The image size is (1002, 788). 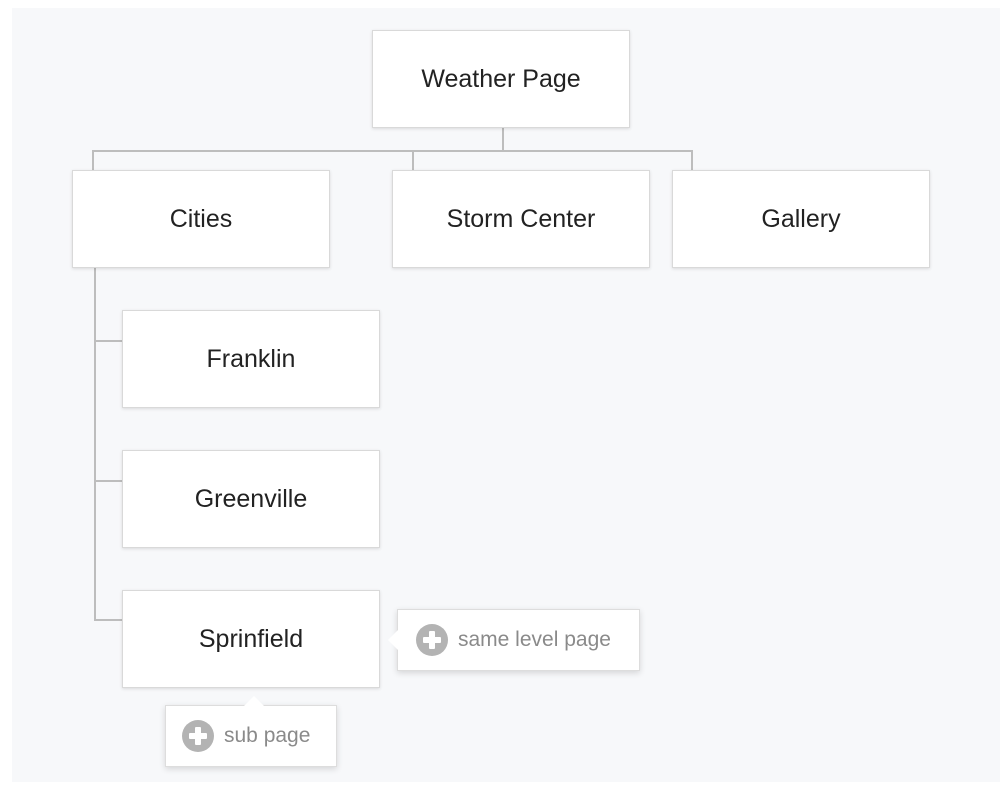 I want to click on add-sub-page-label: sub page, so click(x=267, y=735).